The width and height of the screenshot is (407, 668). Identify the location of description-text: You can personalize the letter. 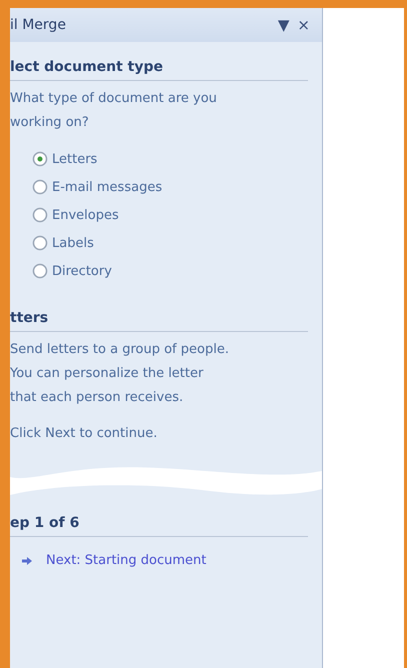
(107, 374).